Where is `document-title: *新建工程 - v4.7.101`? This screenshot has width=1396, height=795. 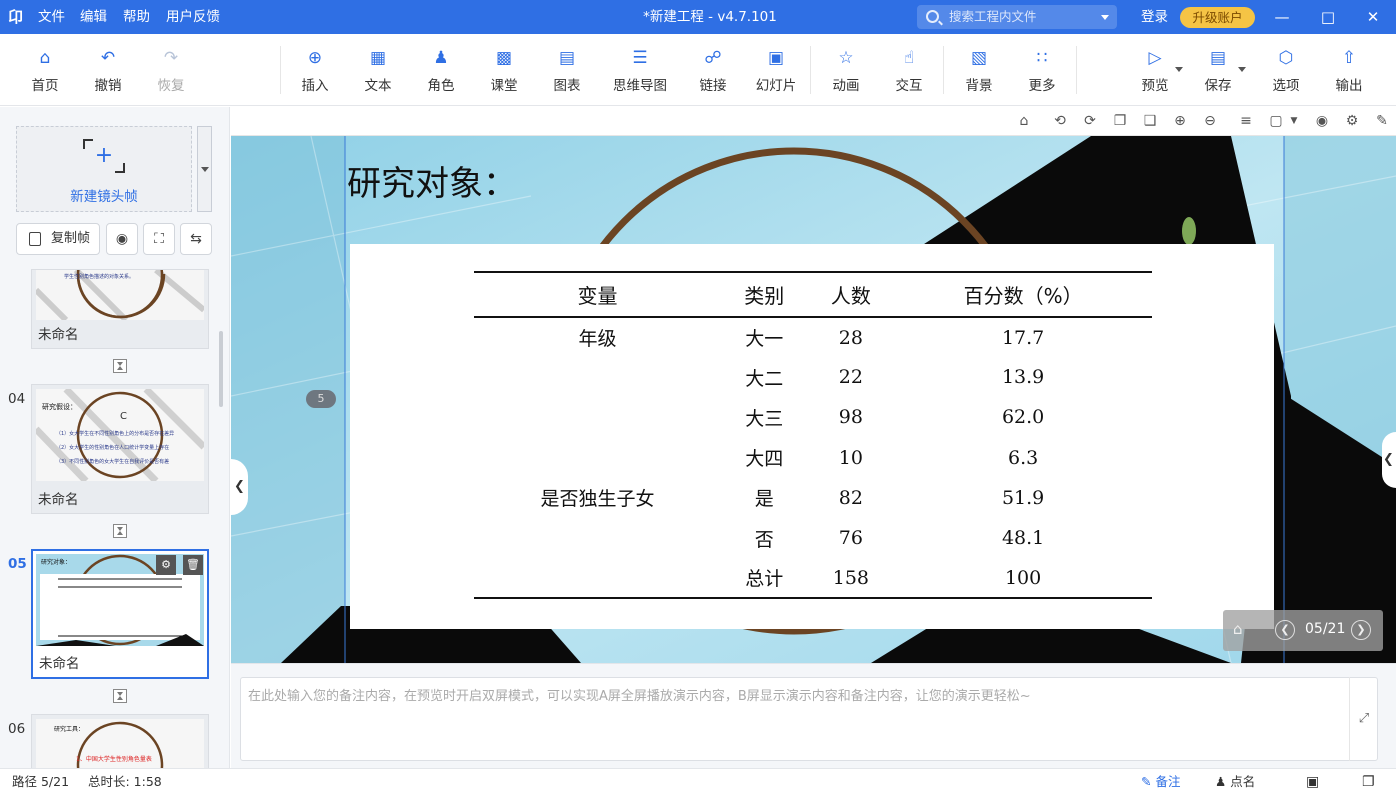
document-title: *新建工程 - v4.7.101 is located at coordinates (710, 17).